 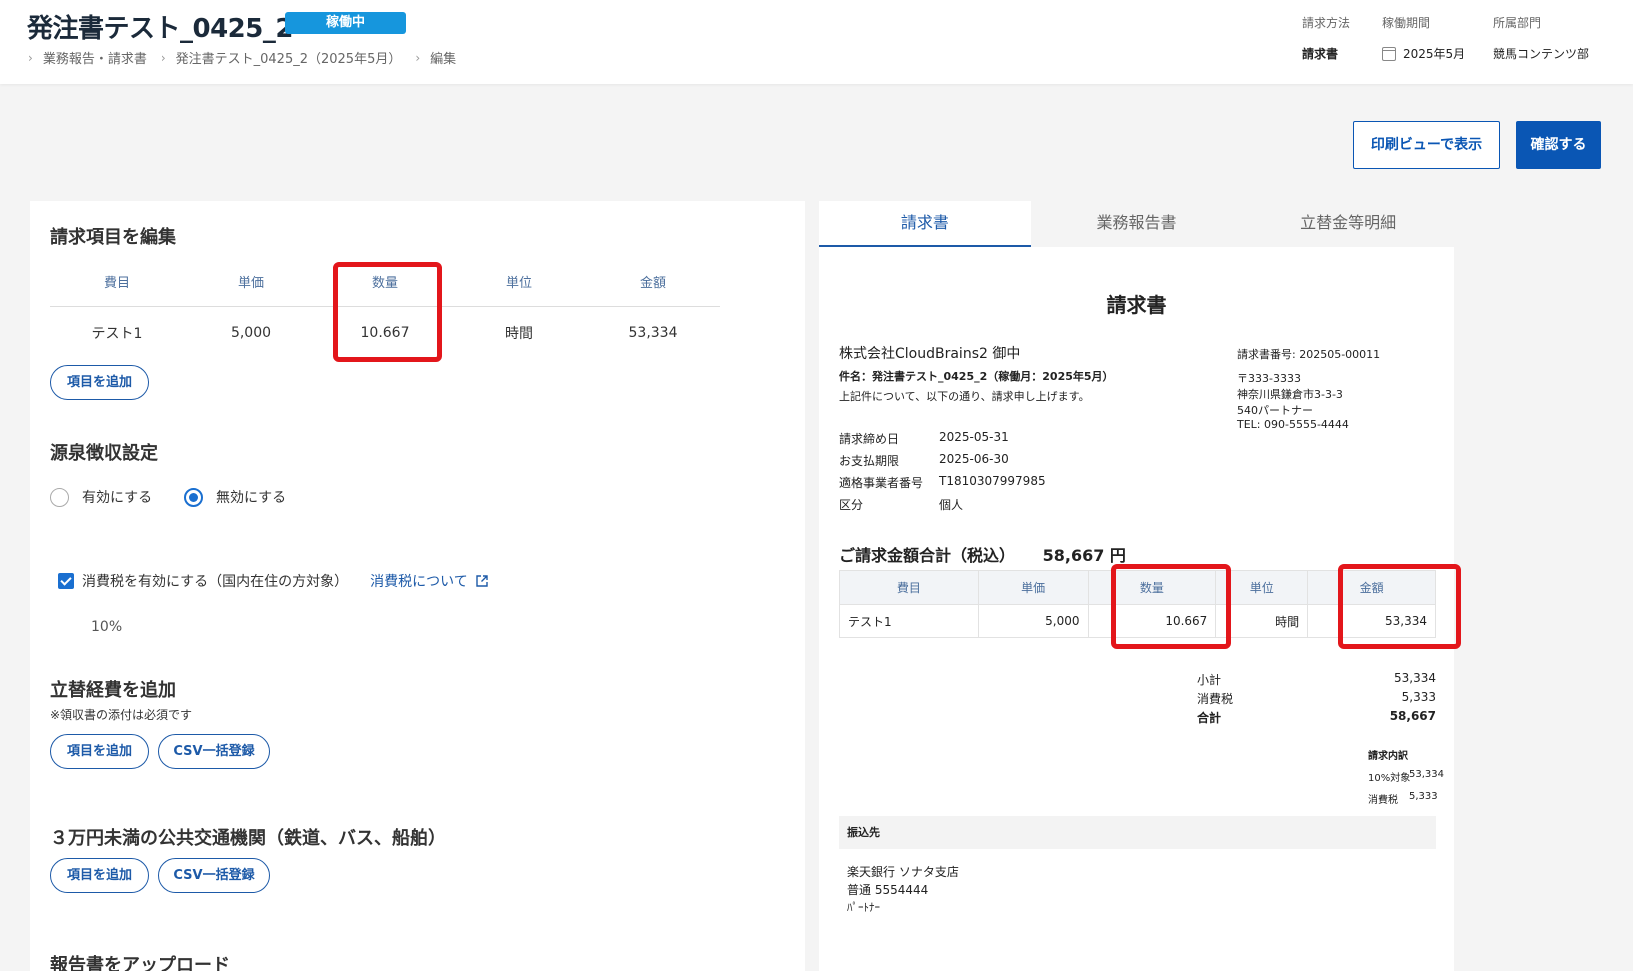 What do you see at coordinates (1320, 54) in the screenshot?
I see `meta-value: 請求書` at bounding box center [1320, 54].